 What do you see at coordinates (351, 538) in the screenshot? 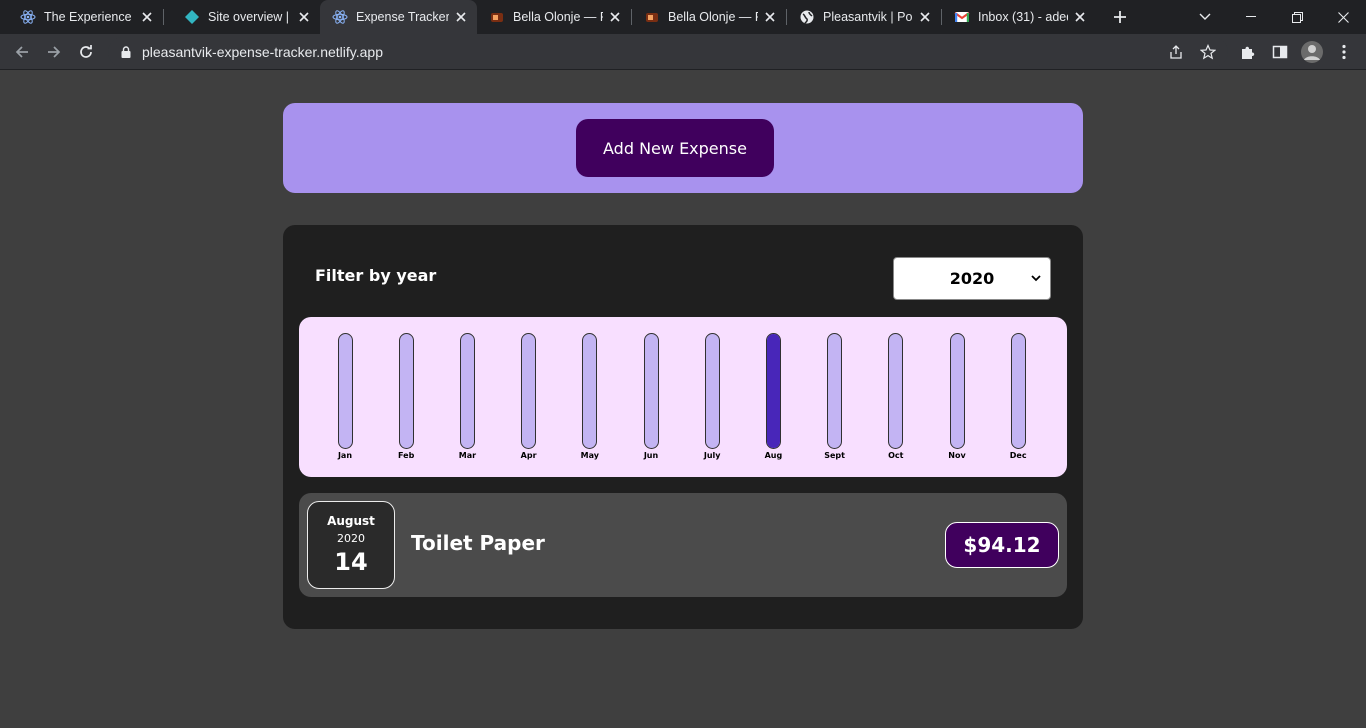
I see `expense-date-year: 2020` at bounding box center [351, 538].